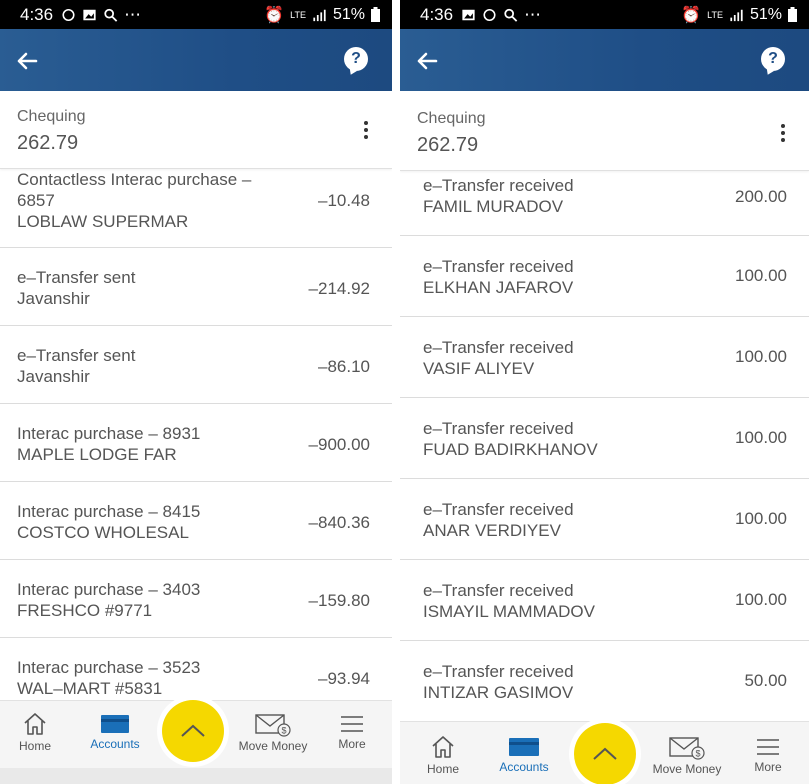  Describe the element at coordinates (687, 748) in the screenshot. I see `envelope-dollar-icon: $` at that location.